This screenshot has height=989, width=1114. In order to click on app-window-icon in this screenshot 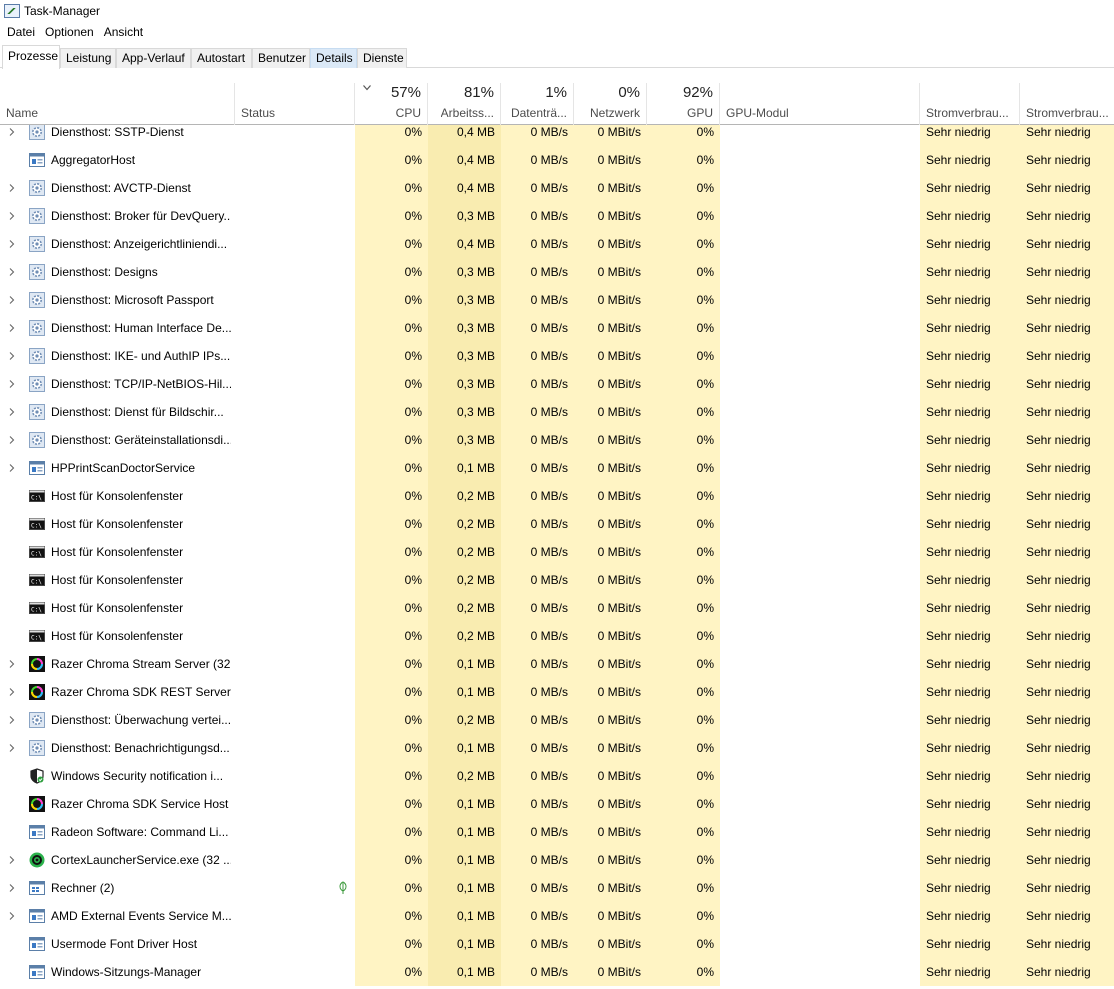, I will do `click(37, 832)`.